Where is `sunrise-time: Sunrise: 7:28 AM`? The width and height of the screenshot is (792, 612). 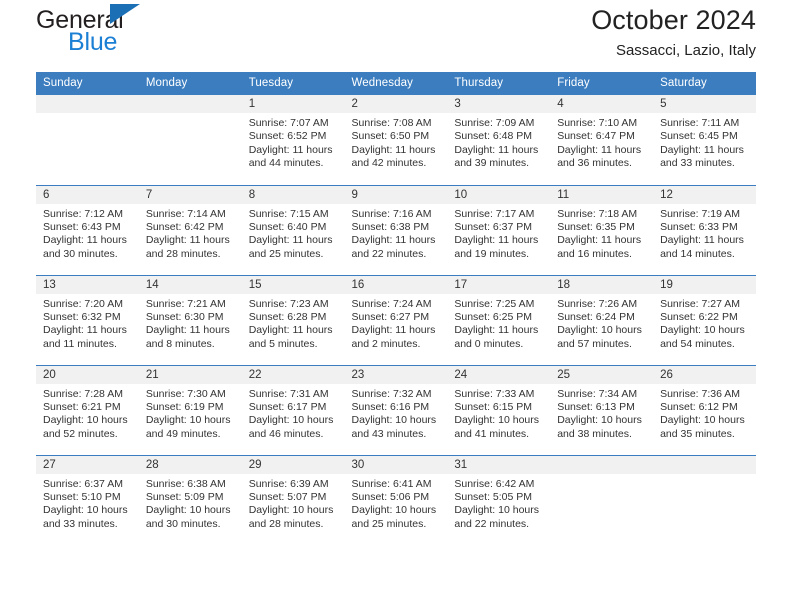 sunrise-time: Sunrise: 7:28 AM is located at coordinates (83, 393).